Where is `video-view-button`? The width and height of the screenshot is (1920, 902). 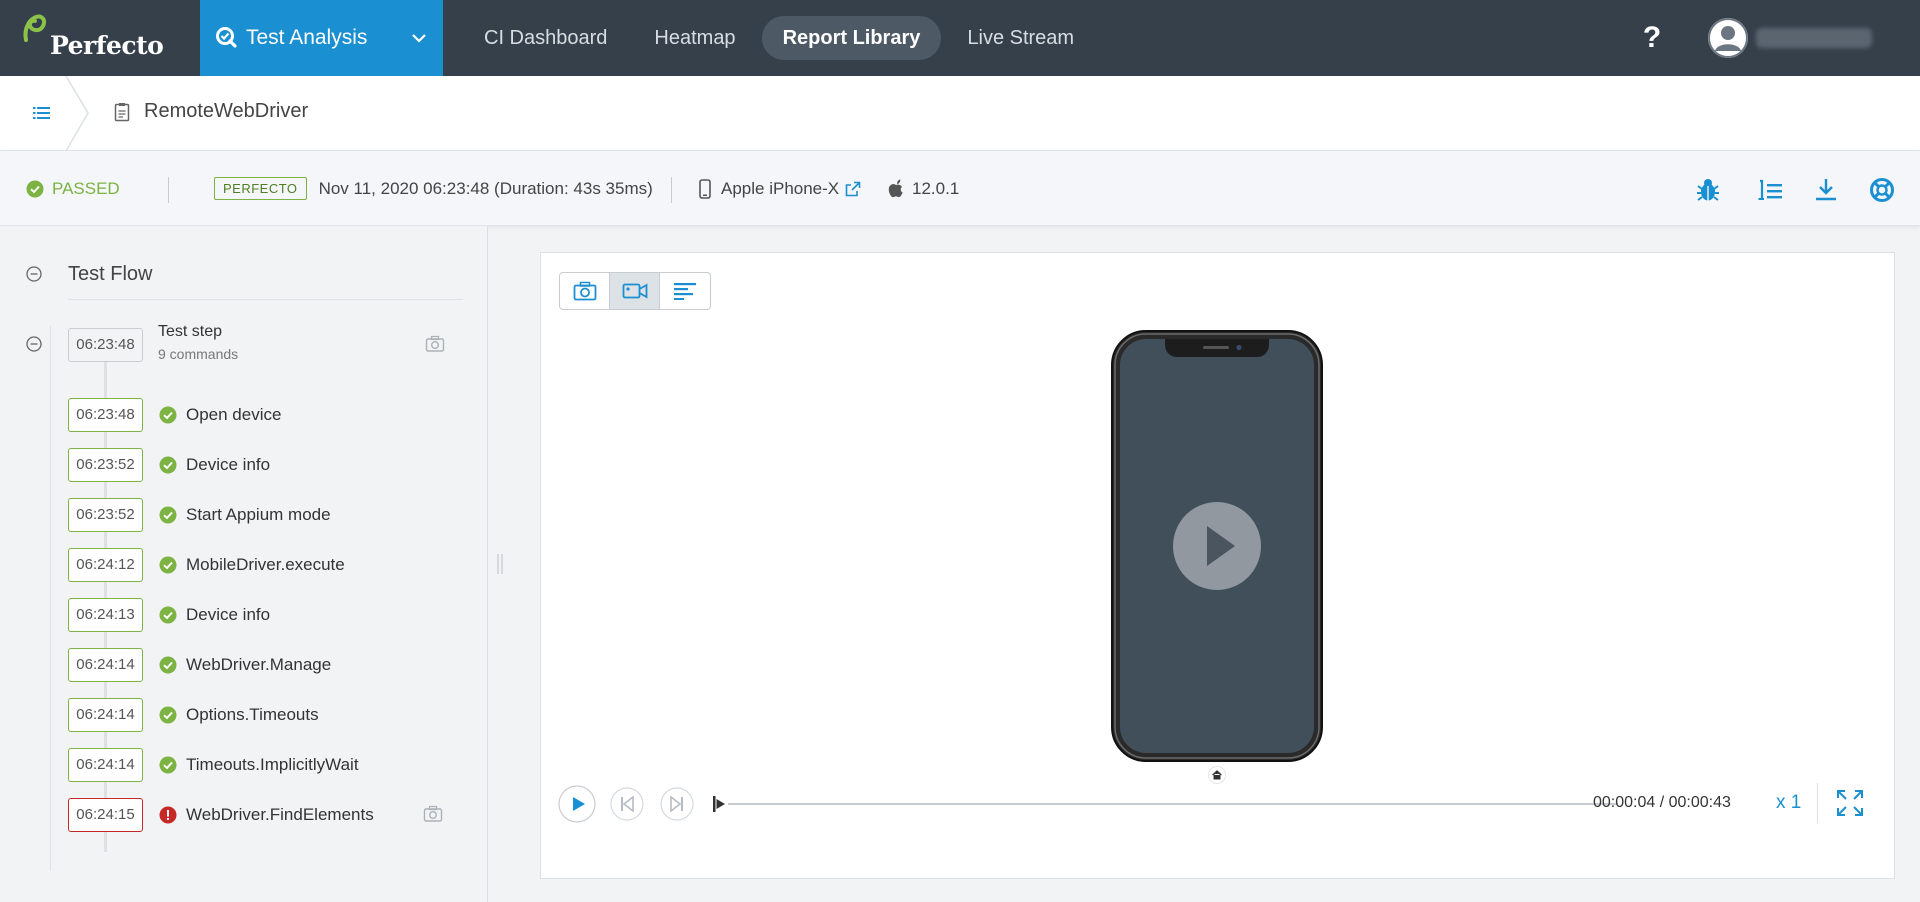 video-view-button is located at coordinates (635, 291).